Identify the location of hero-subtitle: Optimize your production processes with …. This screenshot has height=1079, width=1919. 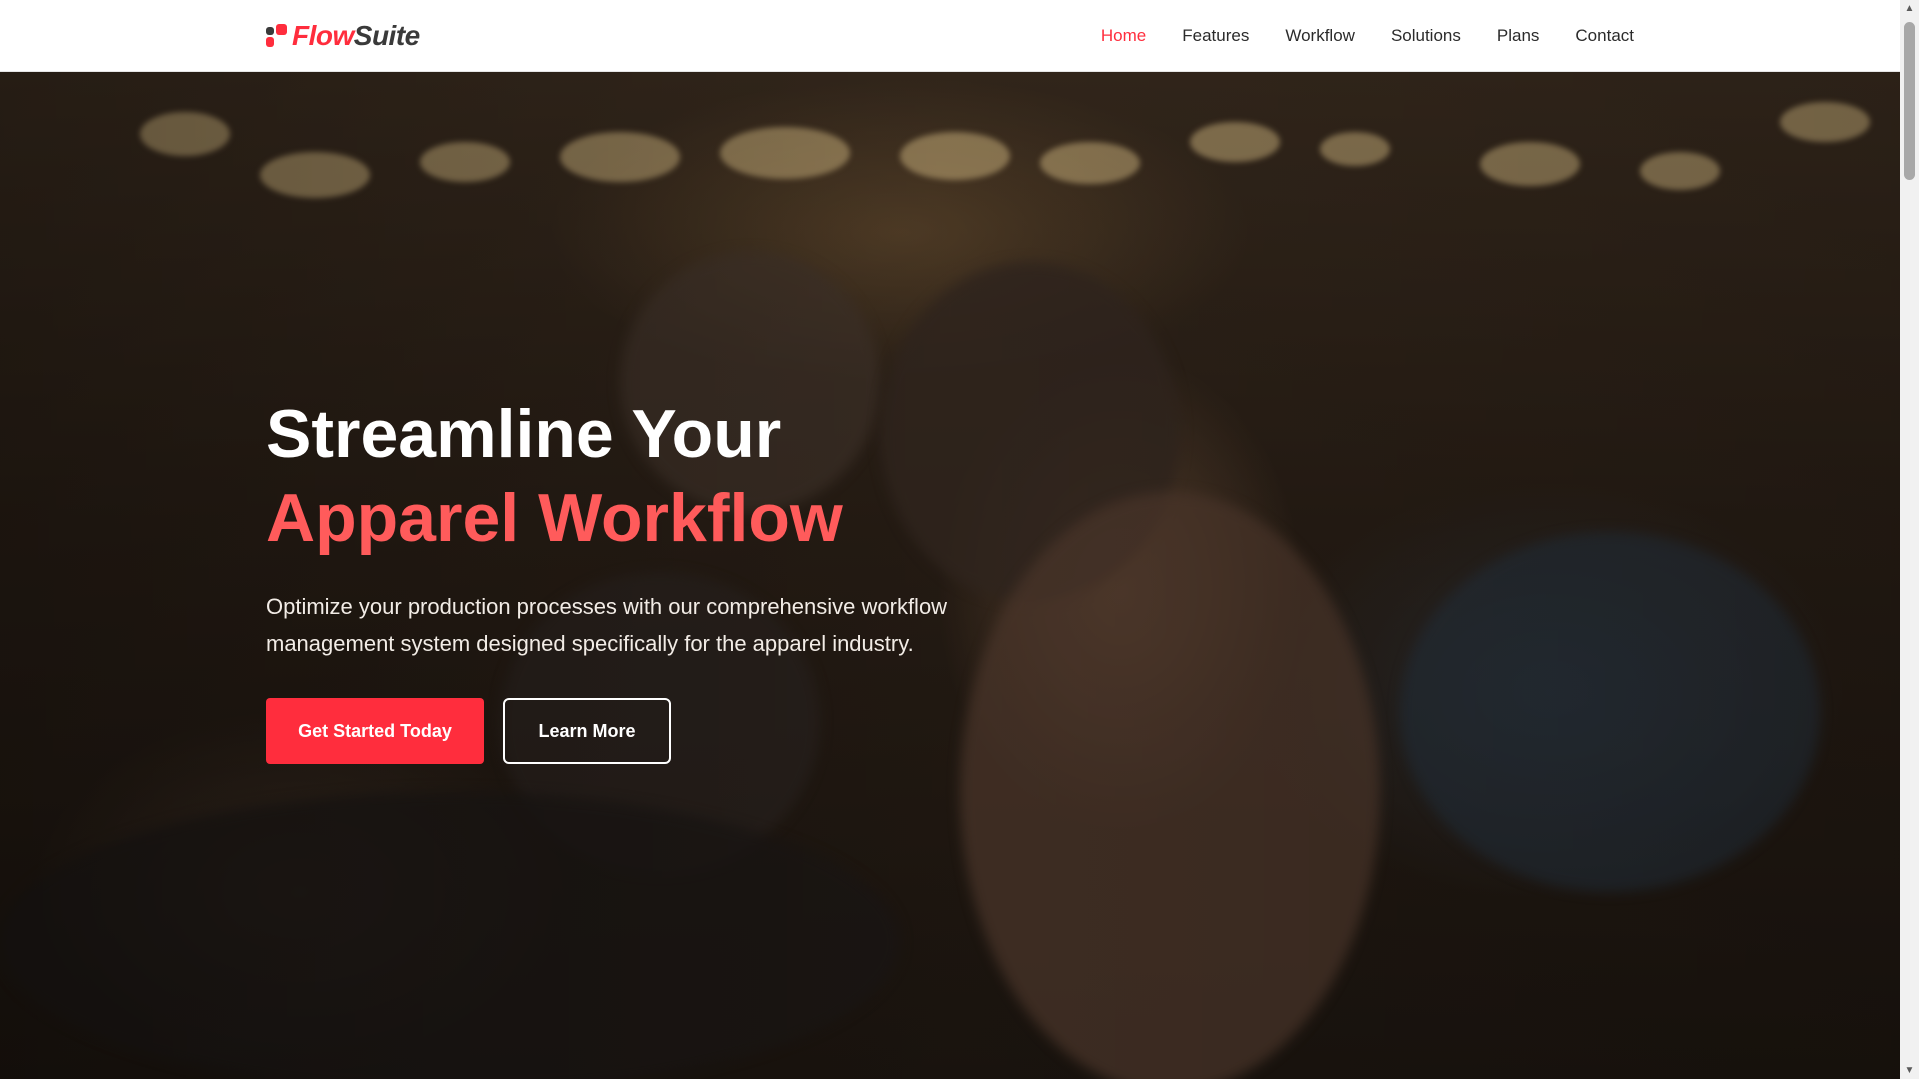
(607, 625).